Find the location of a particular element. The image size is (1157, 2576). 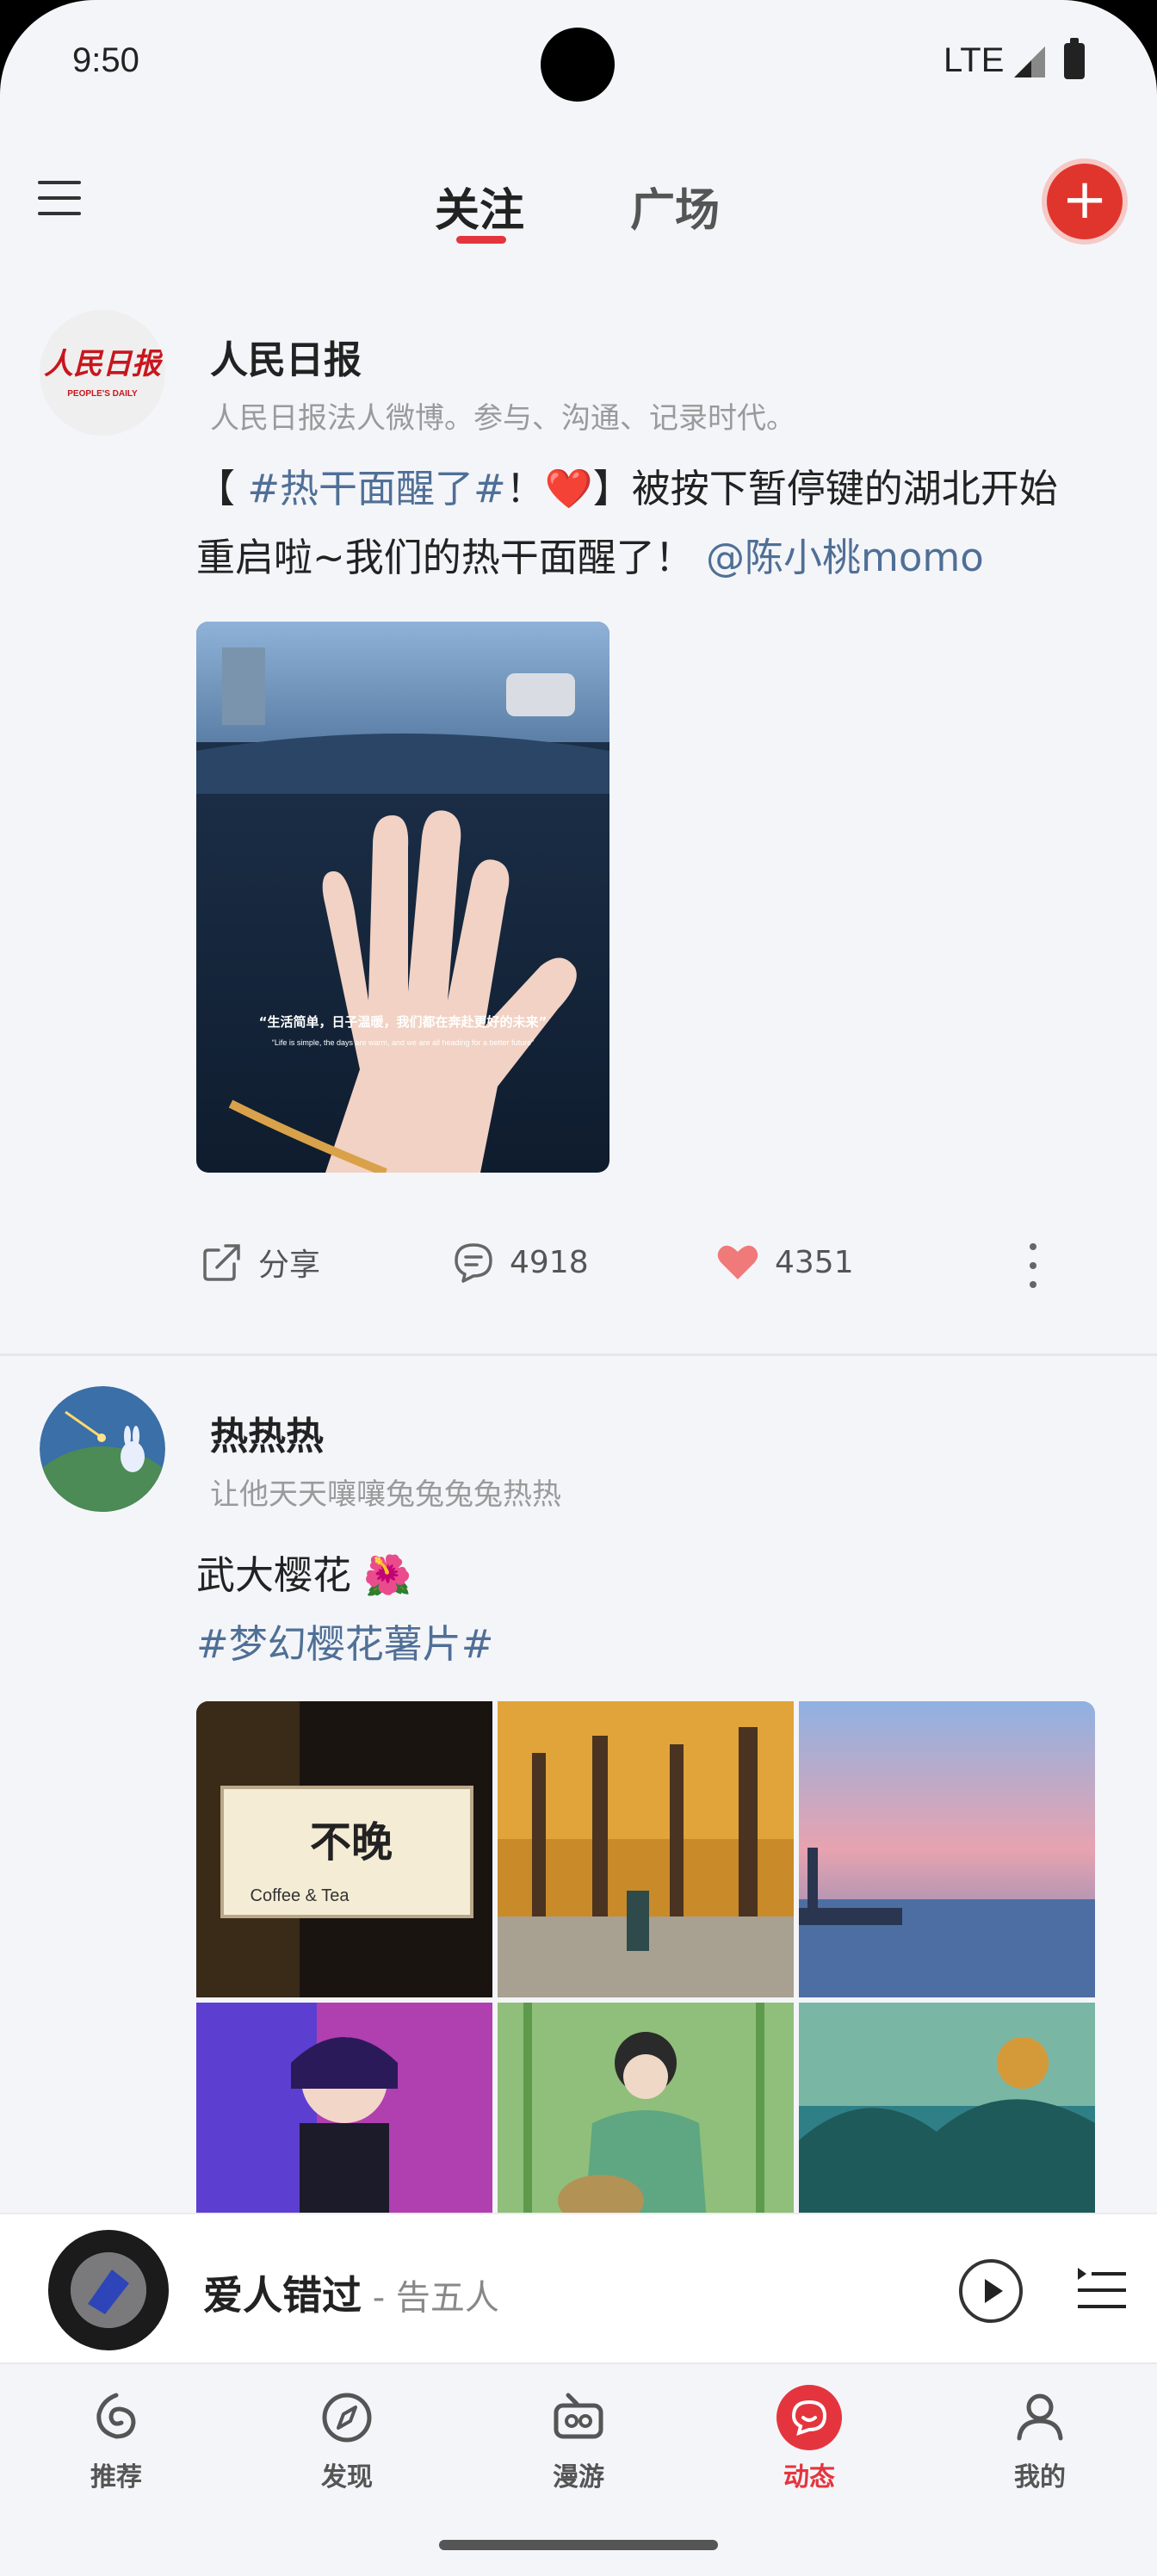

signal-icon is located at coordinates (1029, 62).